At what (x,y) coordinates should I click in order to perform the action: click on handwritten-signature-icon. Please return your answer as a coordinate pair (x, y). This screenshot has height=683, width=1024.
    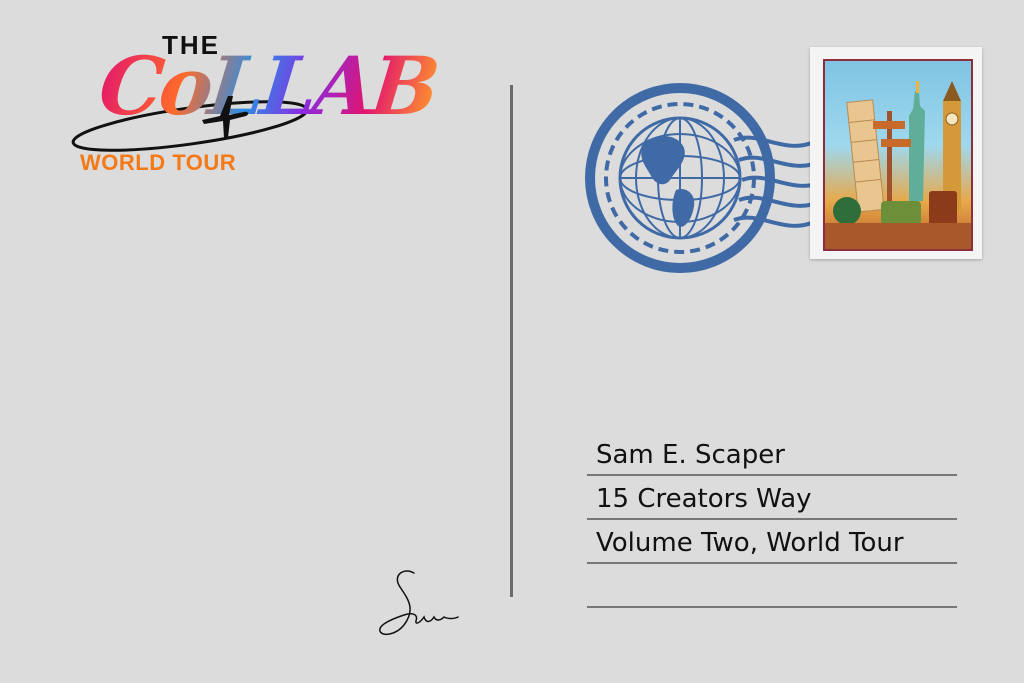
    Looking at the image, I should click on (419, 603).